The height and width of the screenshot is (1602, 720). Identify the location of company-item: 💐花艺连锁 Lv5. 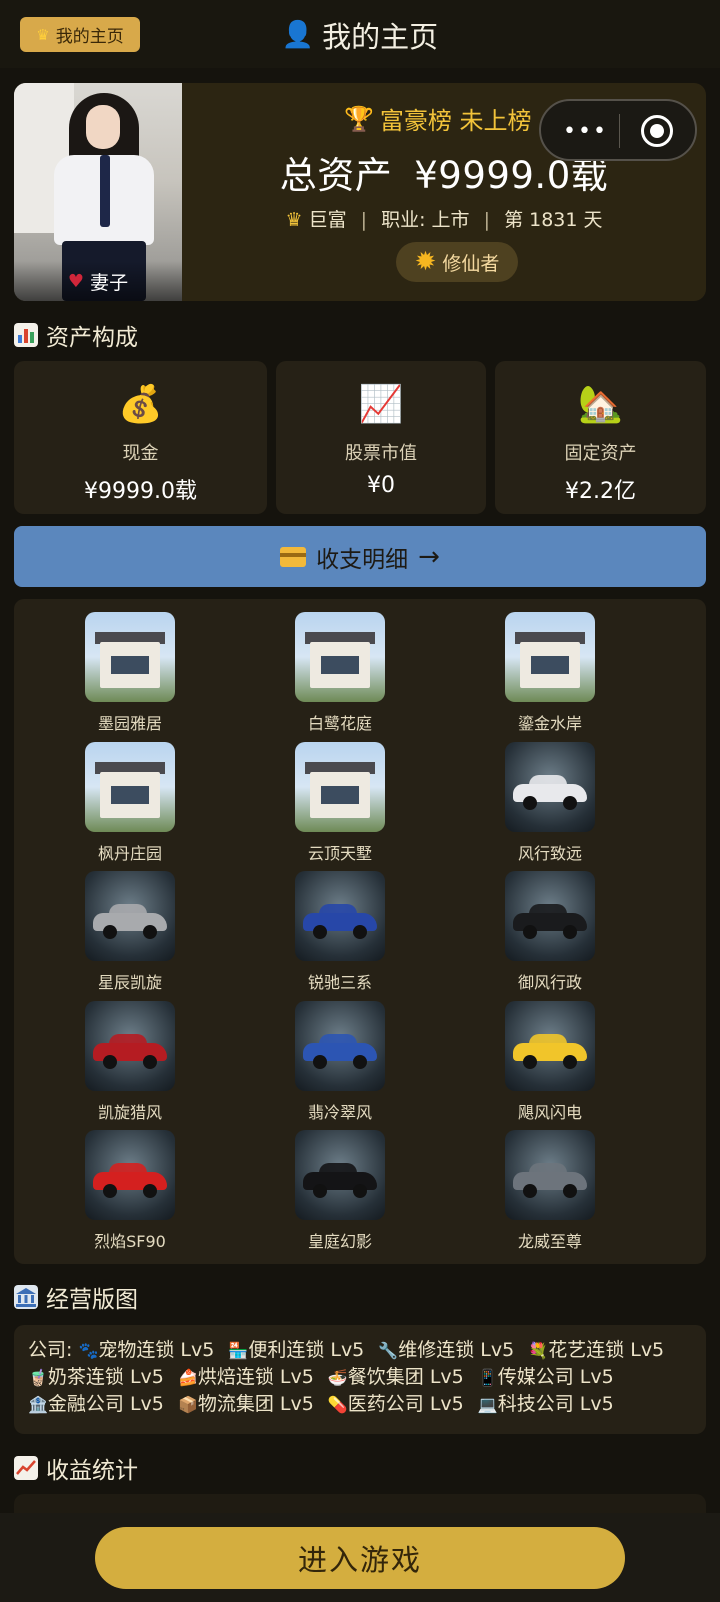
(596, 1350).